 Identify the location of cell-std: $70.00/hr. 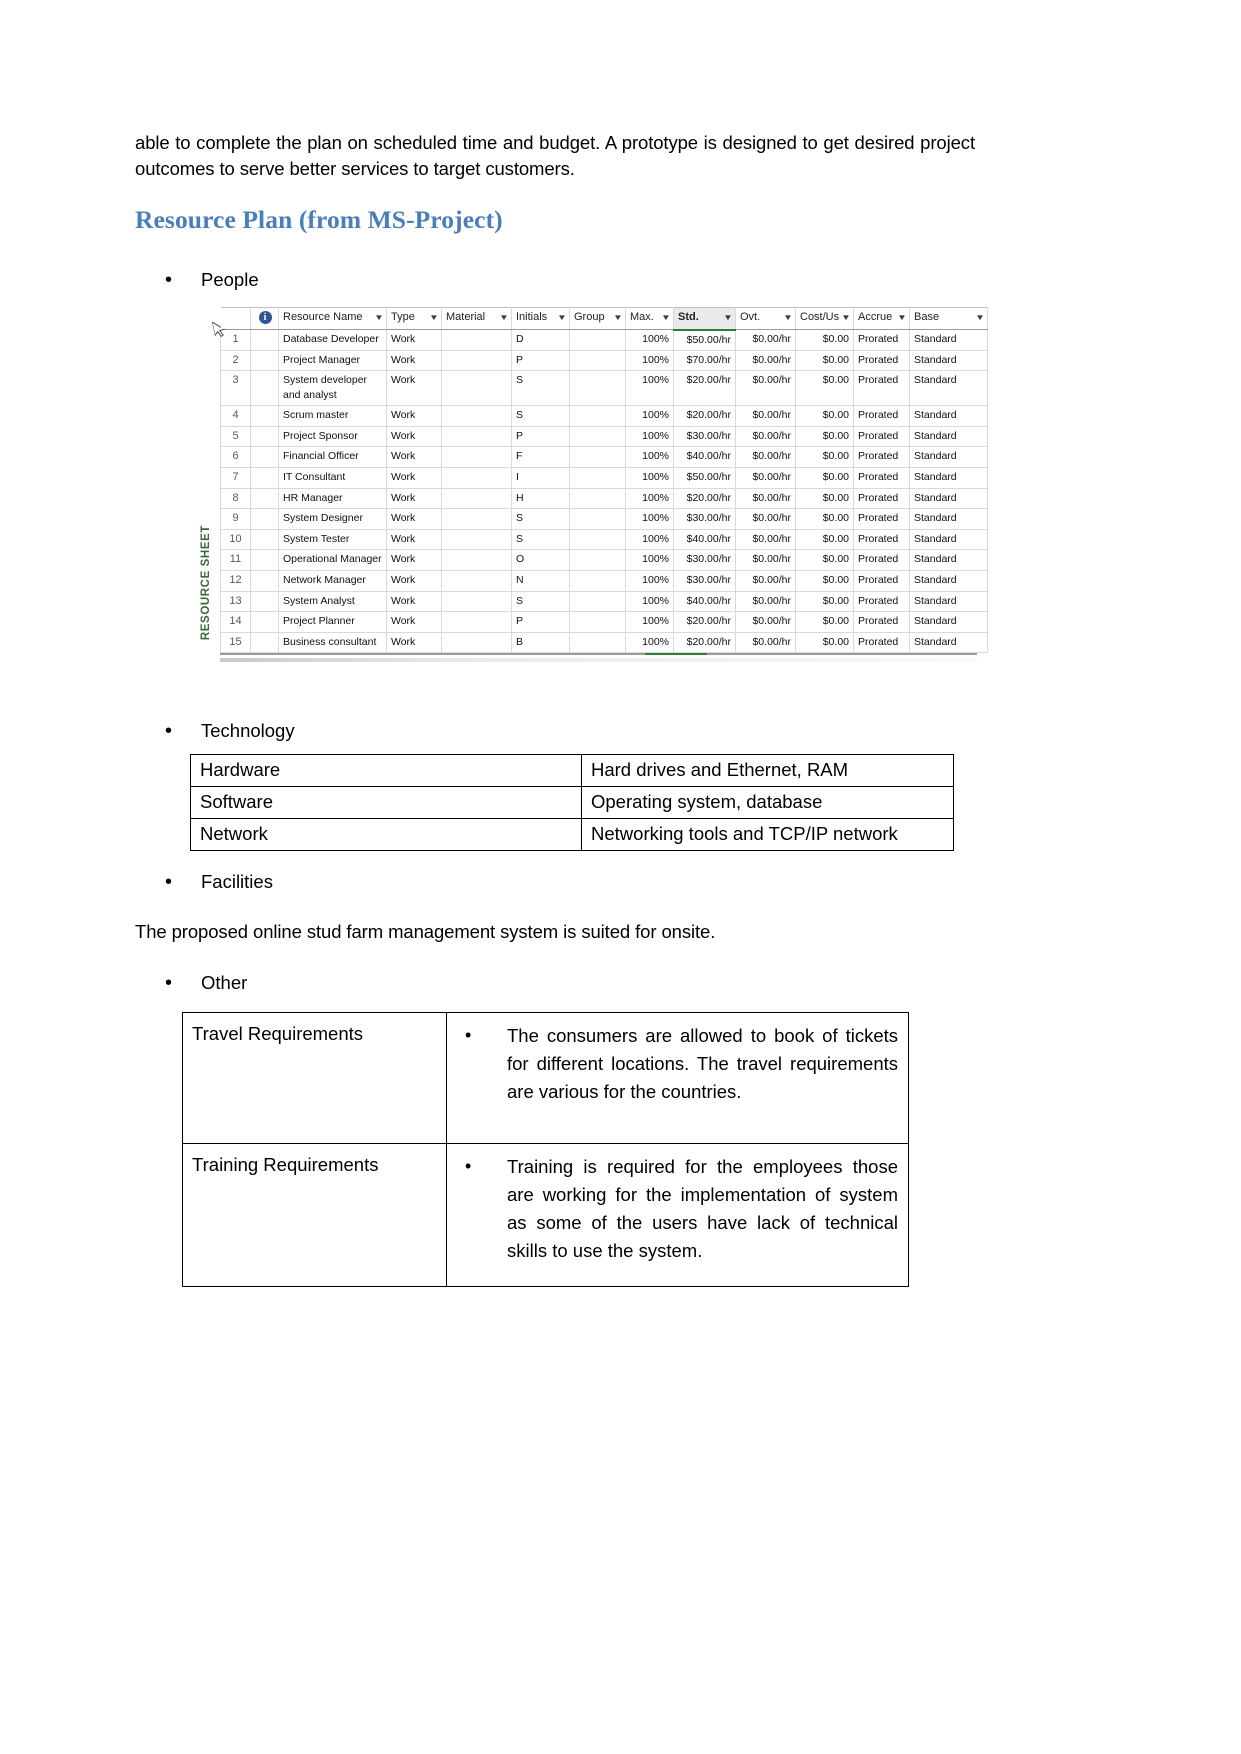
(704, 360).